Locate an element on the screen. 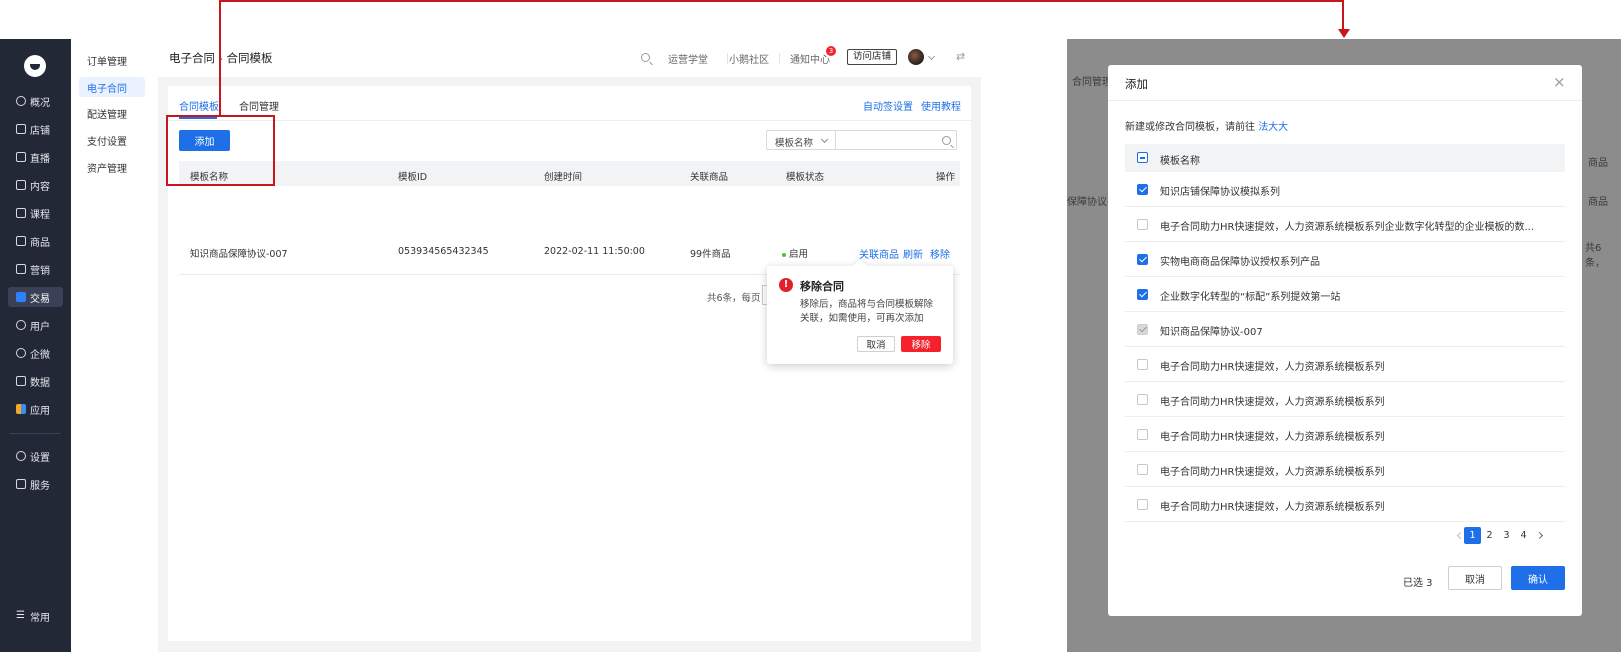  page-4: 4 is located at coordinates (1523, 535).